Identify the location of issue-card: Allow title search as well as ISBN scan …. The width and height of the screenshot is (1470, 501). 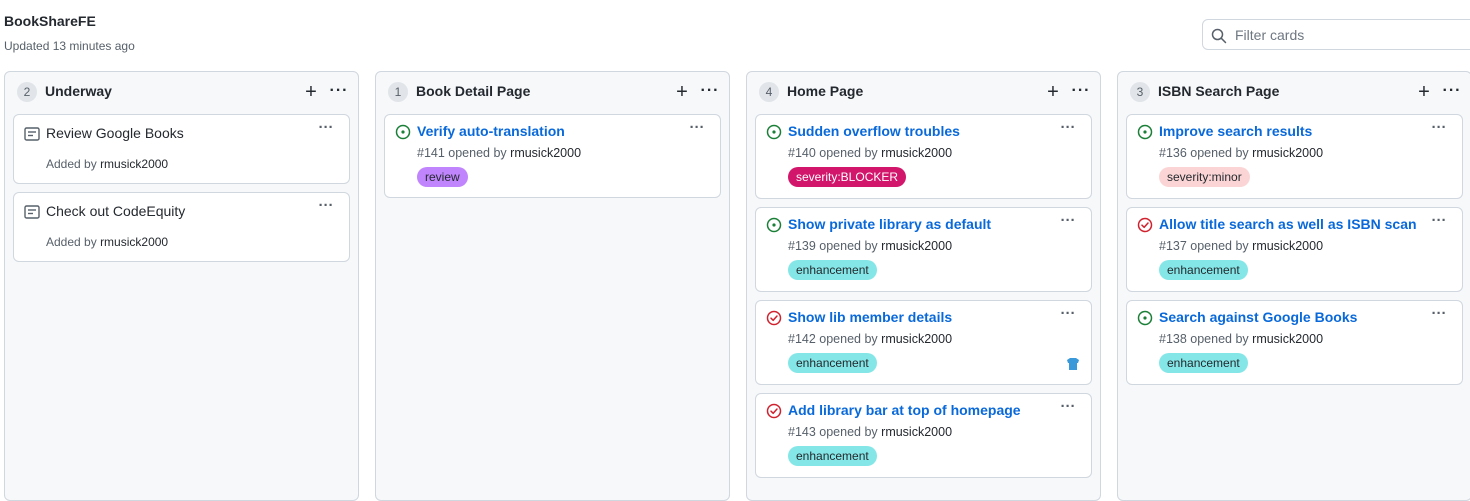
(1294, 249).